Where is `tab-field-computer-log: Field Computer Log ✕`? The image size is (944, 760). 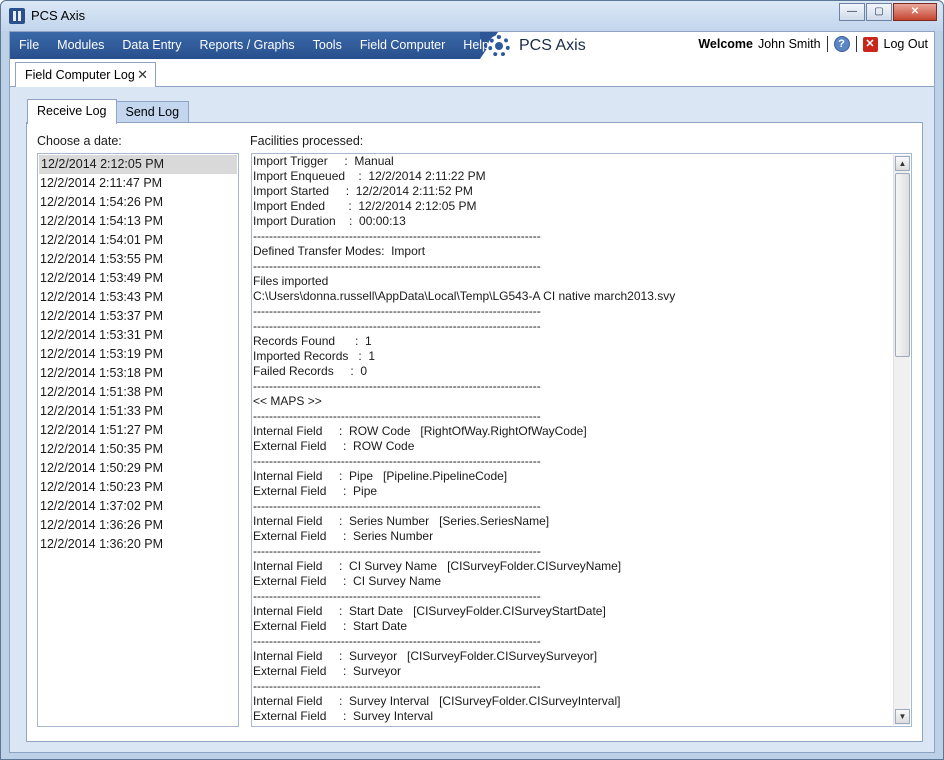 tab-field-computer-log: Field Computer Log ✕ is located at coordinates (85, 75).